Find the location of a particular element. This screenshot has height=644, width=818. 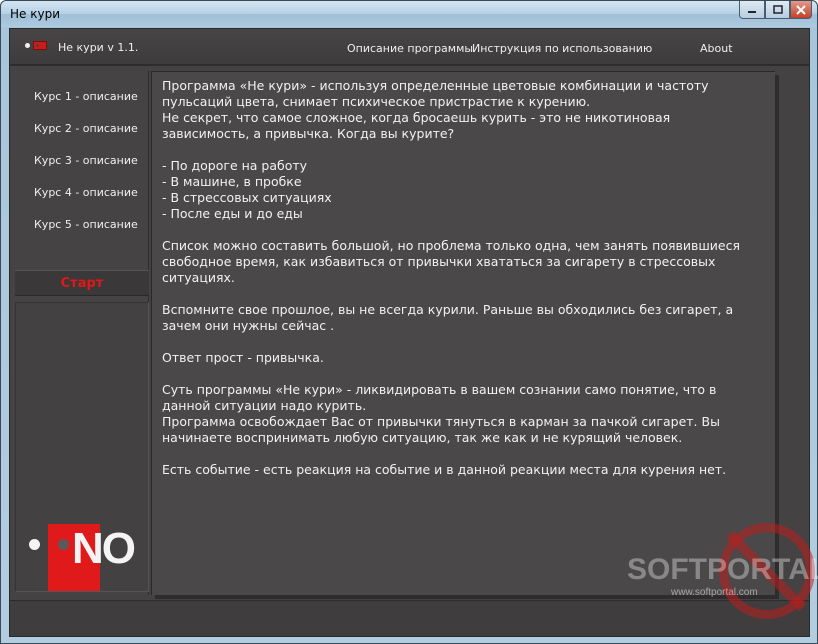

maximize-button is located at coordinates (777, 10).